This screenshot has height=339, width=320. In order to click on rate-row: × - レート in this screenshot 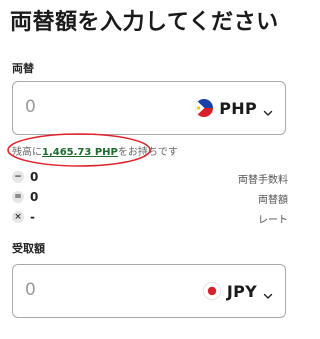, I will do `click(150, 218)`.